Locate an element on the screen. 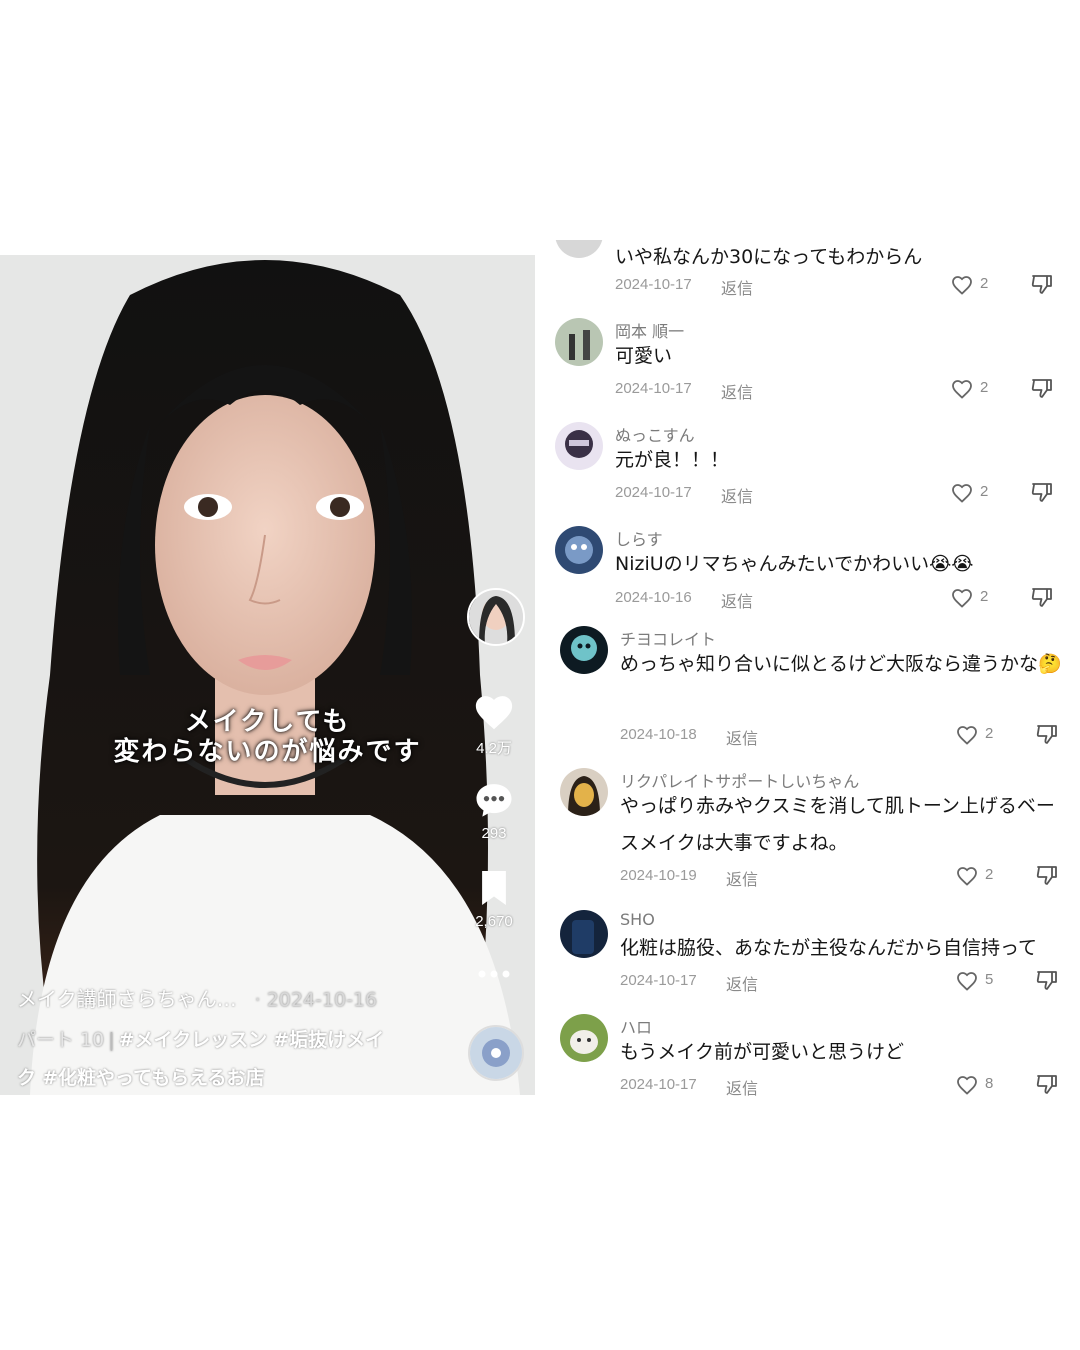 The height and width of the screenshot is (1350, 1080). sound-disc-image is located at coordinates (496, 1053).